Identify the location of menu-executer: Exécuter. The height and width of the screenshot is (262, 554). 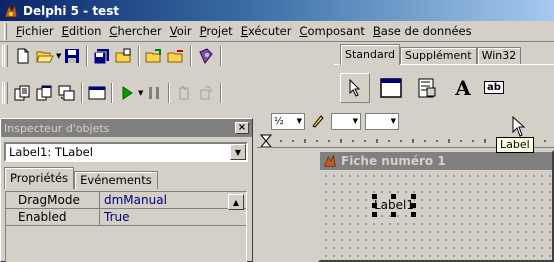
(266, 31).